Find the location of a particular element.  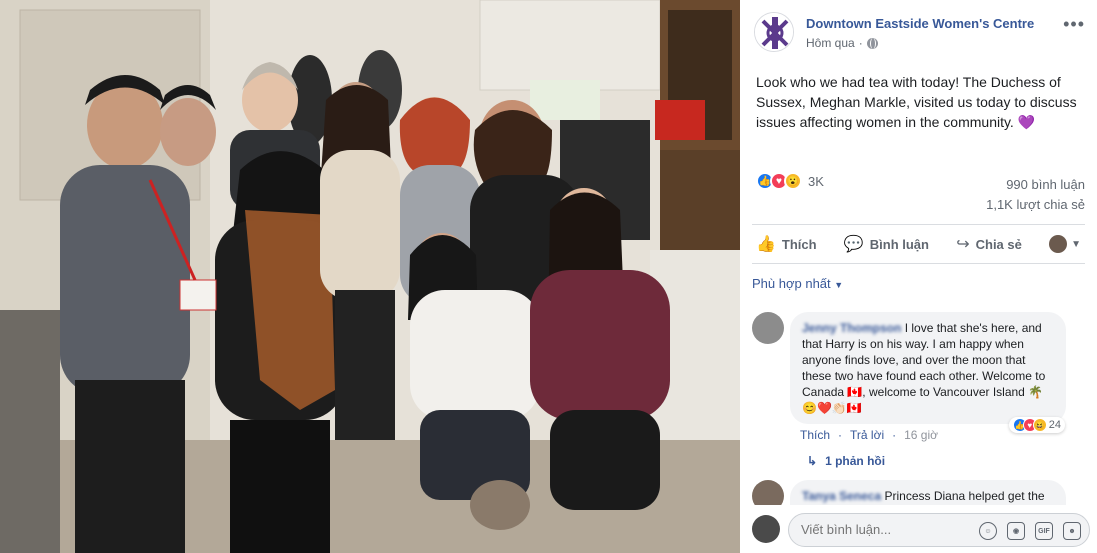

post-action-bar: 👍 Thích 💬 Bình luận ↪ Chia sẻ ▼ is located at coordinates (918, 244).